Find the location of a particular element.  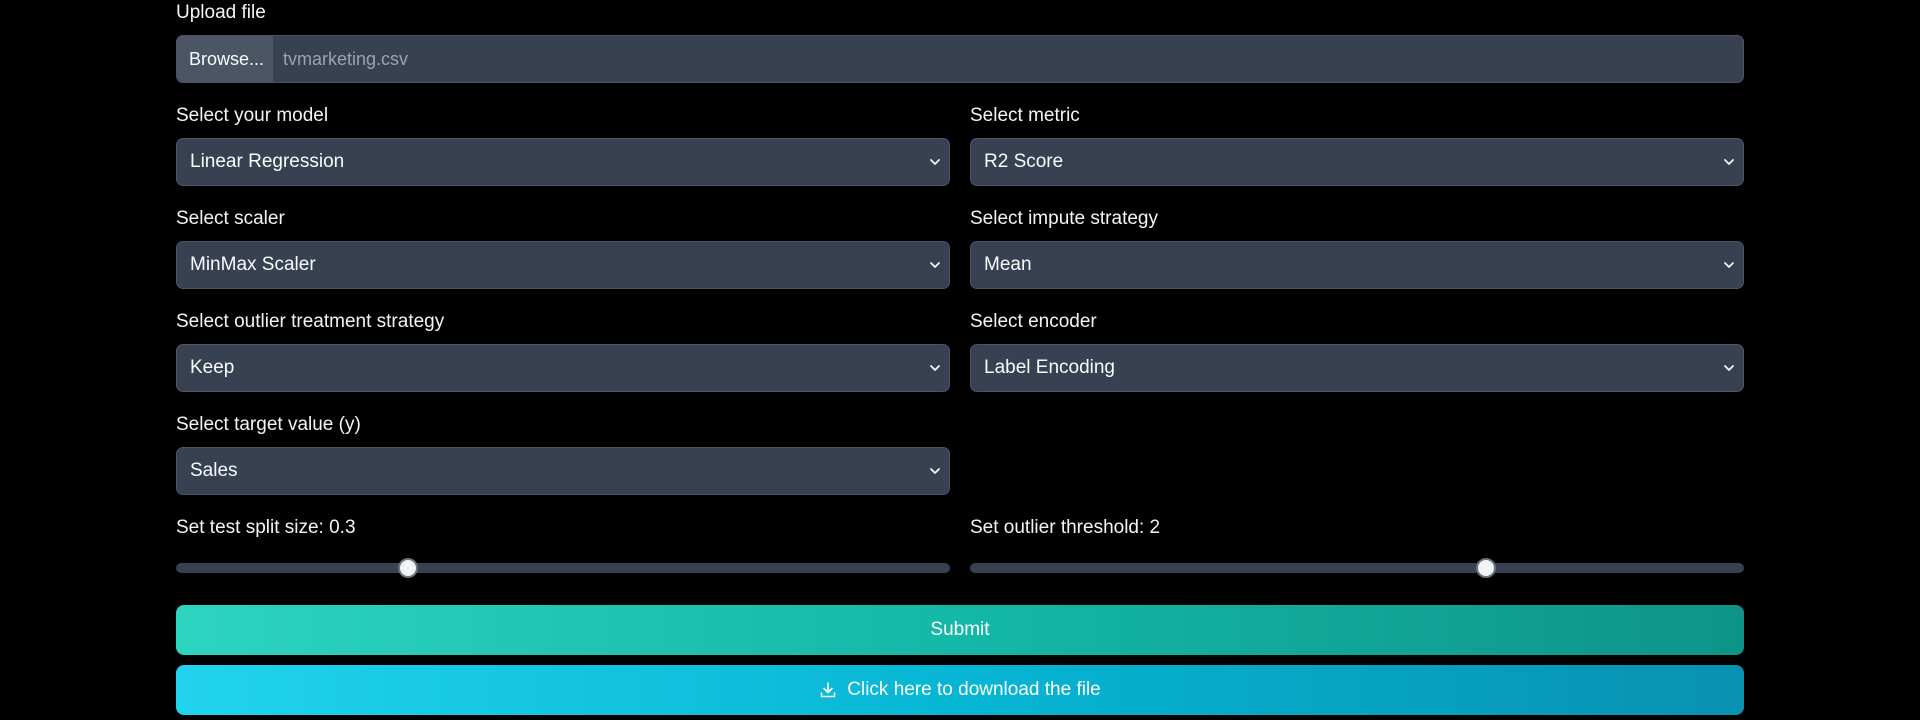

outlier-threshold-label: Set outlier threshold: 2 is located at coordinates (1065, 527).